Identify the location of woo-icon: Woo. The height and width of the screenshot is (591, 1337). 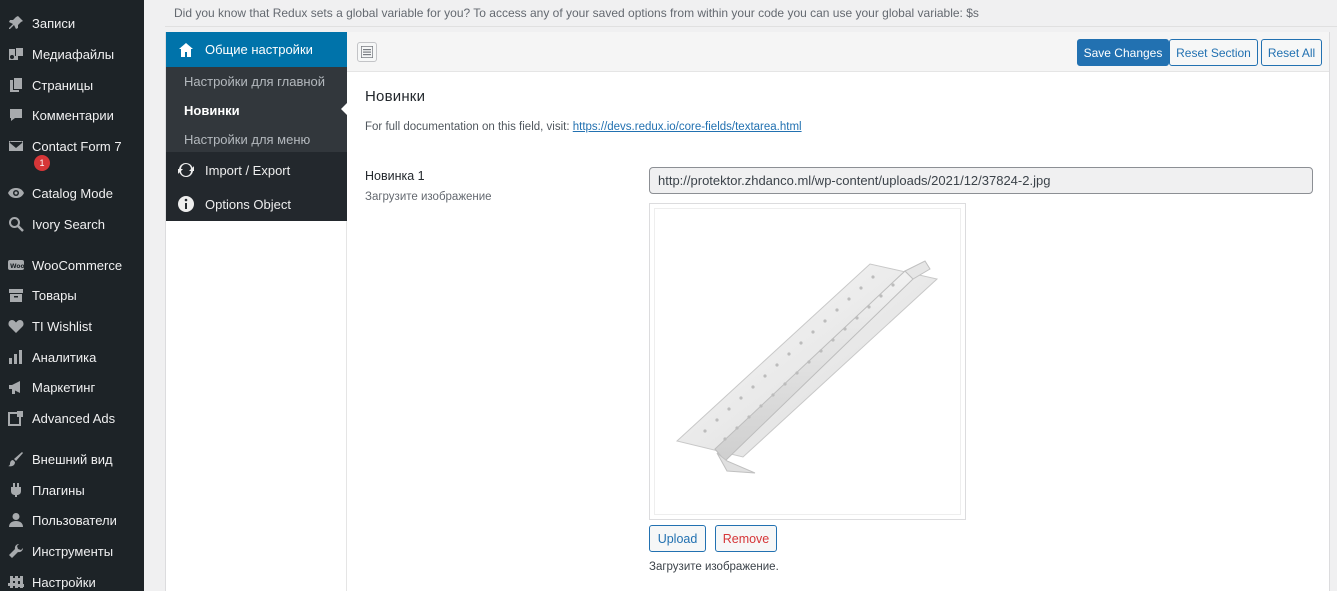
(16, 265).